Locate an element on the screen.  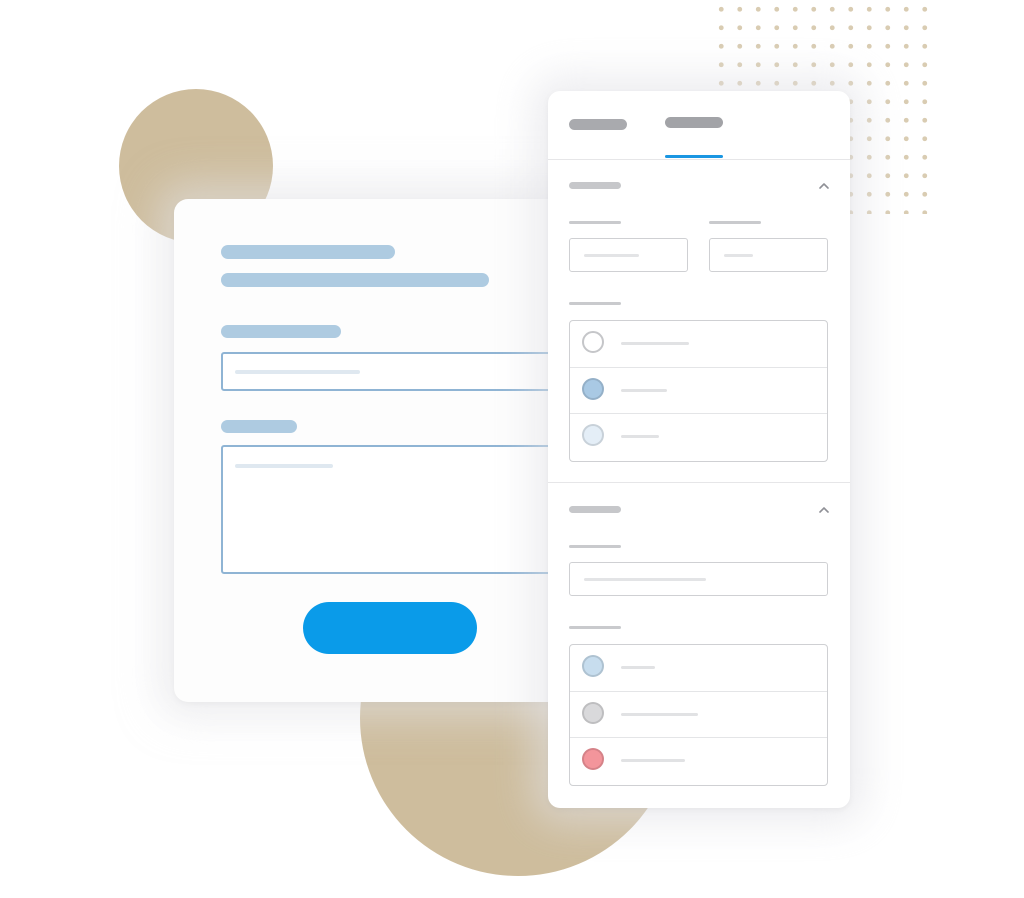
form-subtitle-placeholder is located at coordinates (355, 280).